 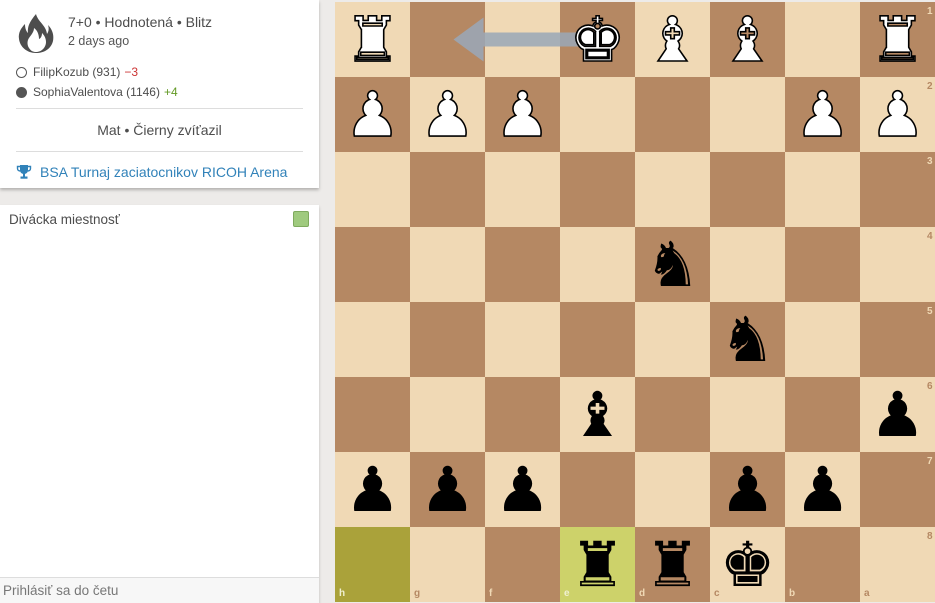 What do you see at coordinates (64, 219) in the screenshot?
I see `chat-title: Divácka miestnosť` at bounding box center [64, 219].